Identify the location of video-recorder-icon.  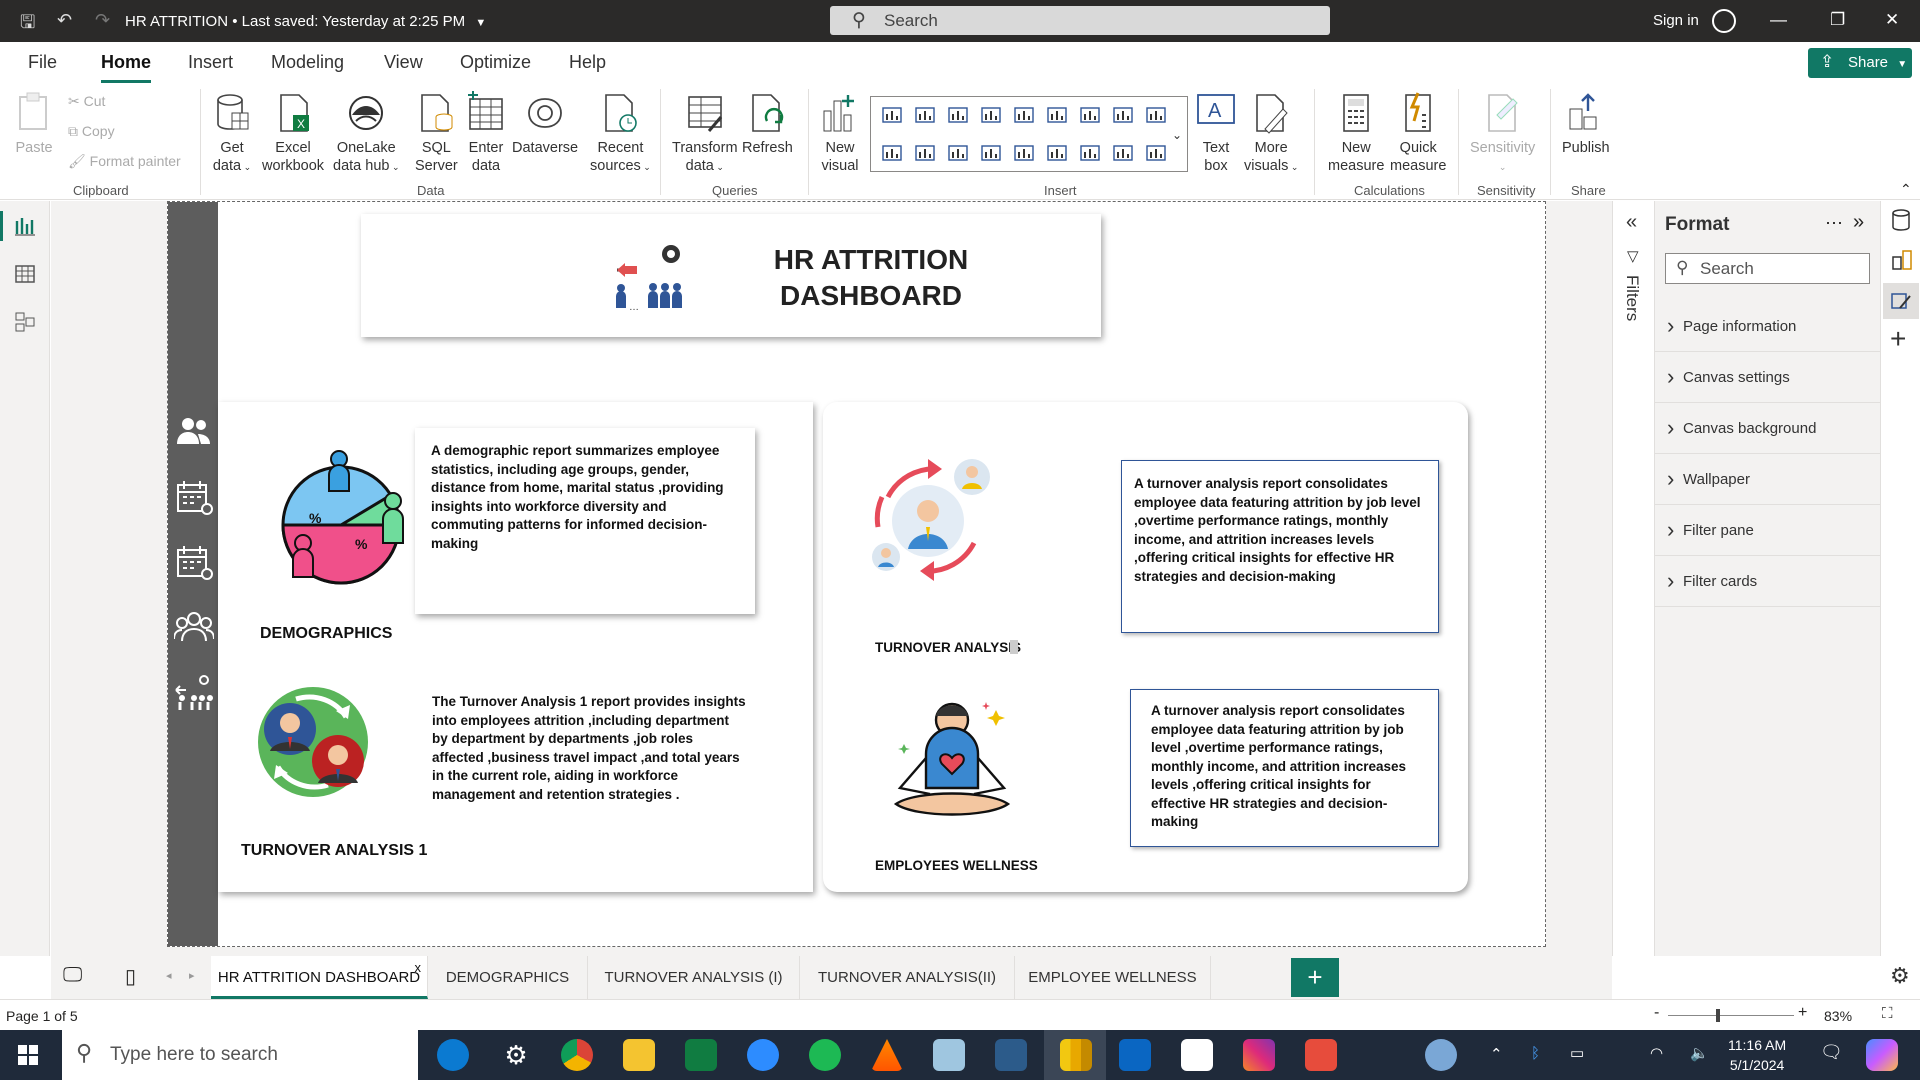
(1321, 1055).